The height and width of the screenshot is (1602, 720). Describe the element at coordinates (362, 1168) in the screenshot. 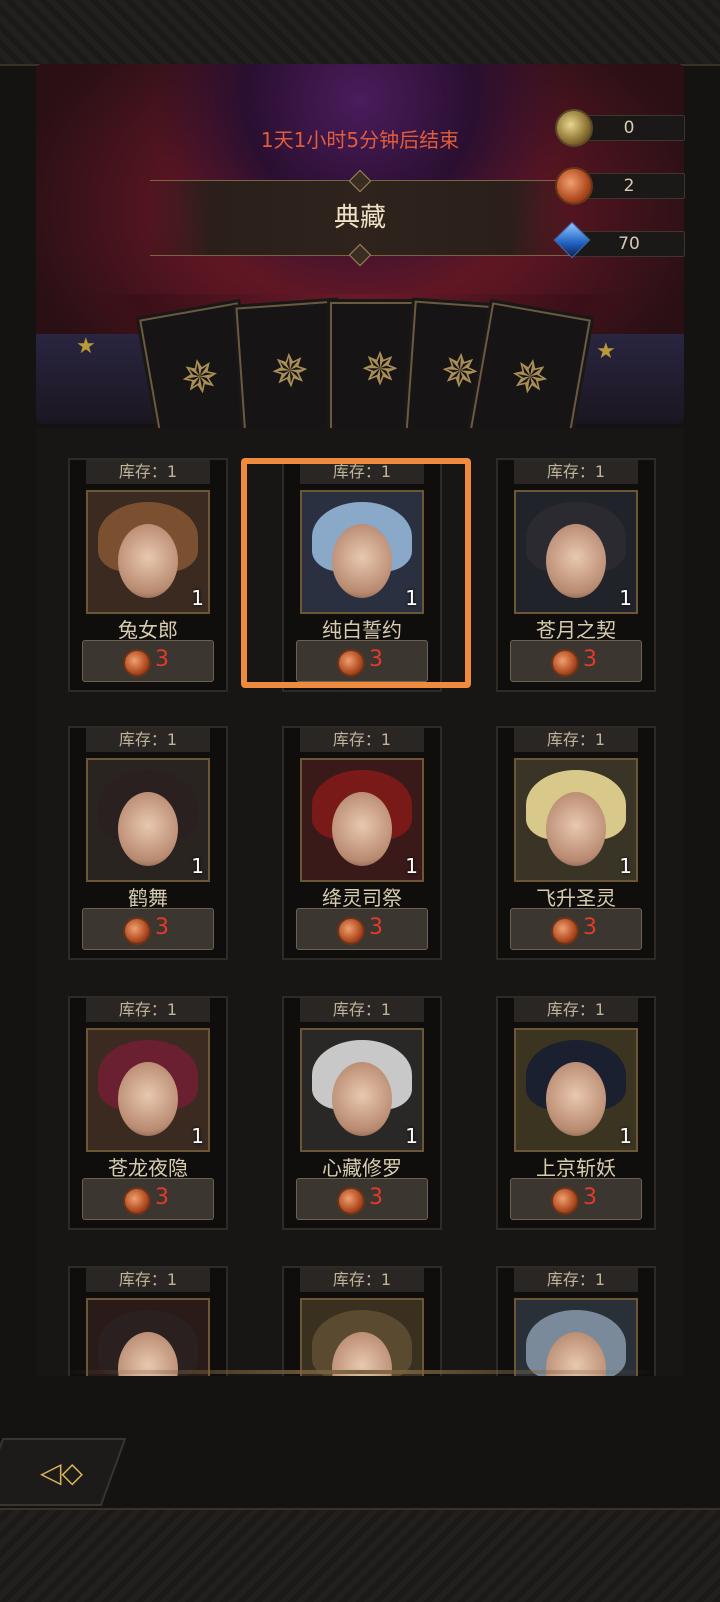

I see `item-name: 心藏修罗` at that location.